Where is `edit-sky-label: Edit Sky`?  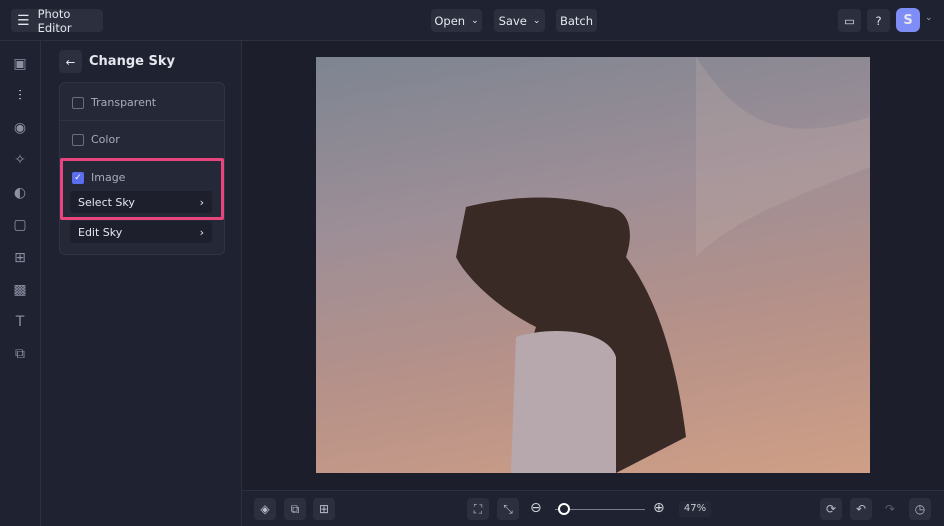
edit-sky-label: Edit Sky is located at coordinates (100, 232).